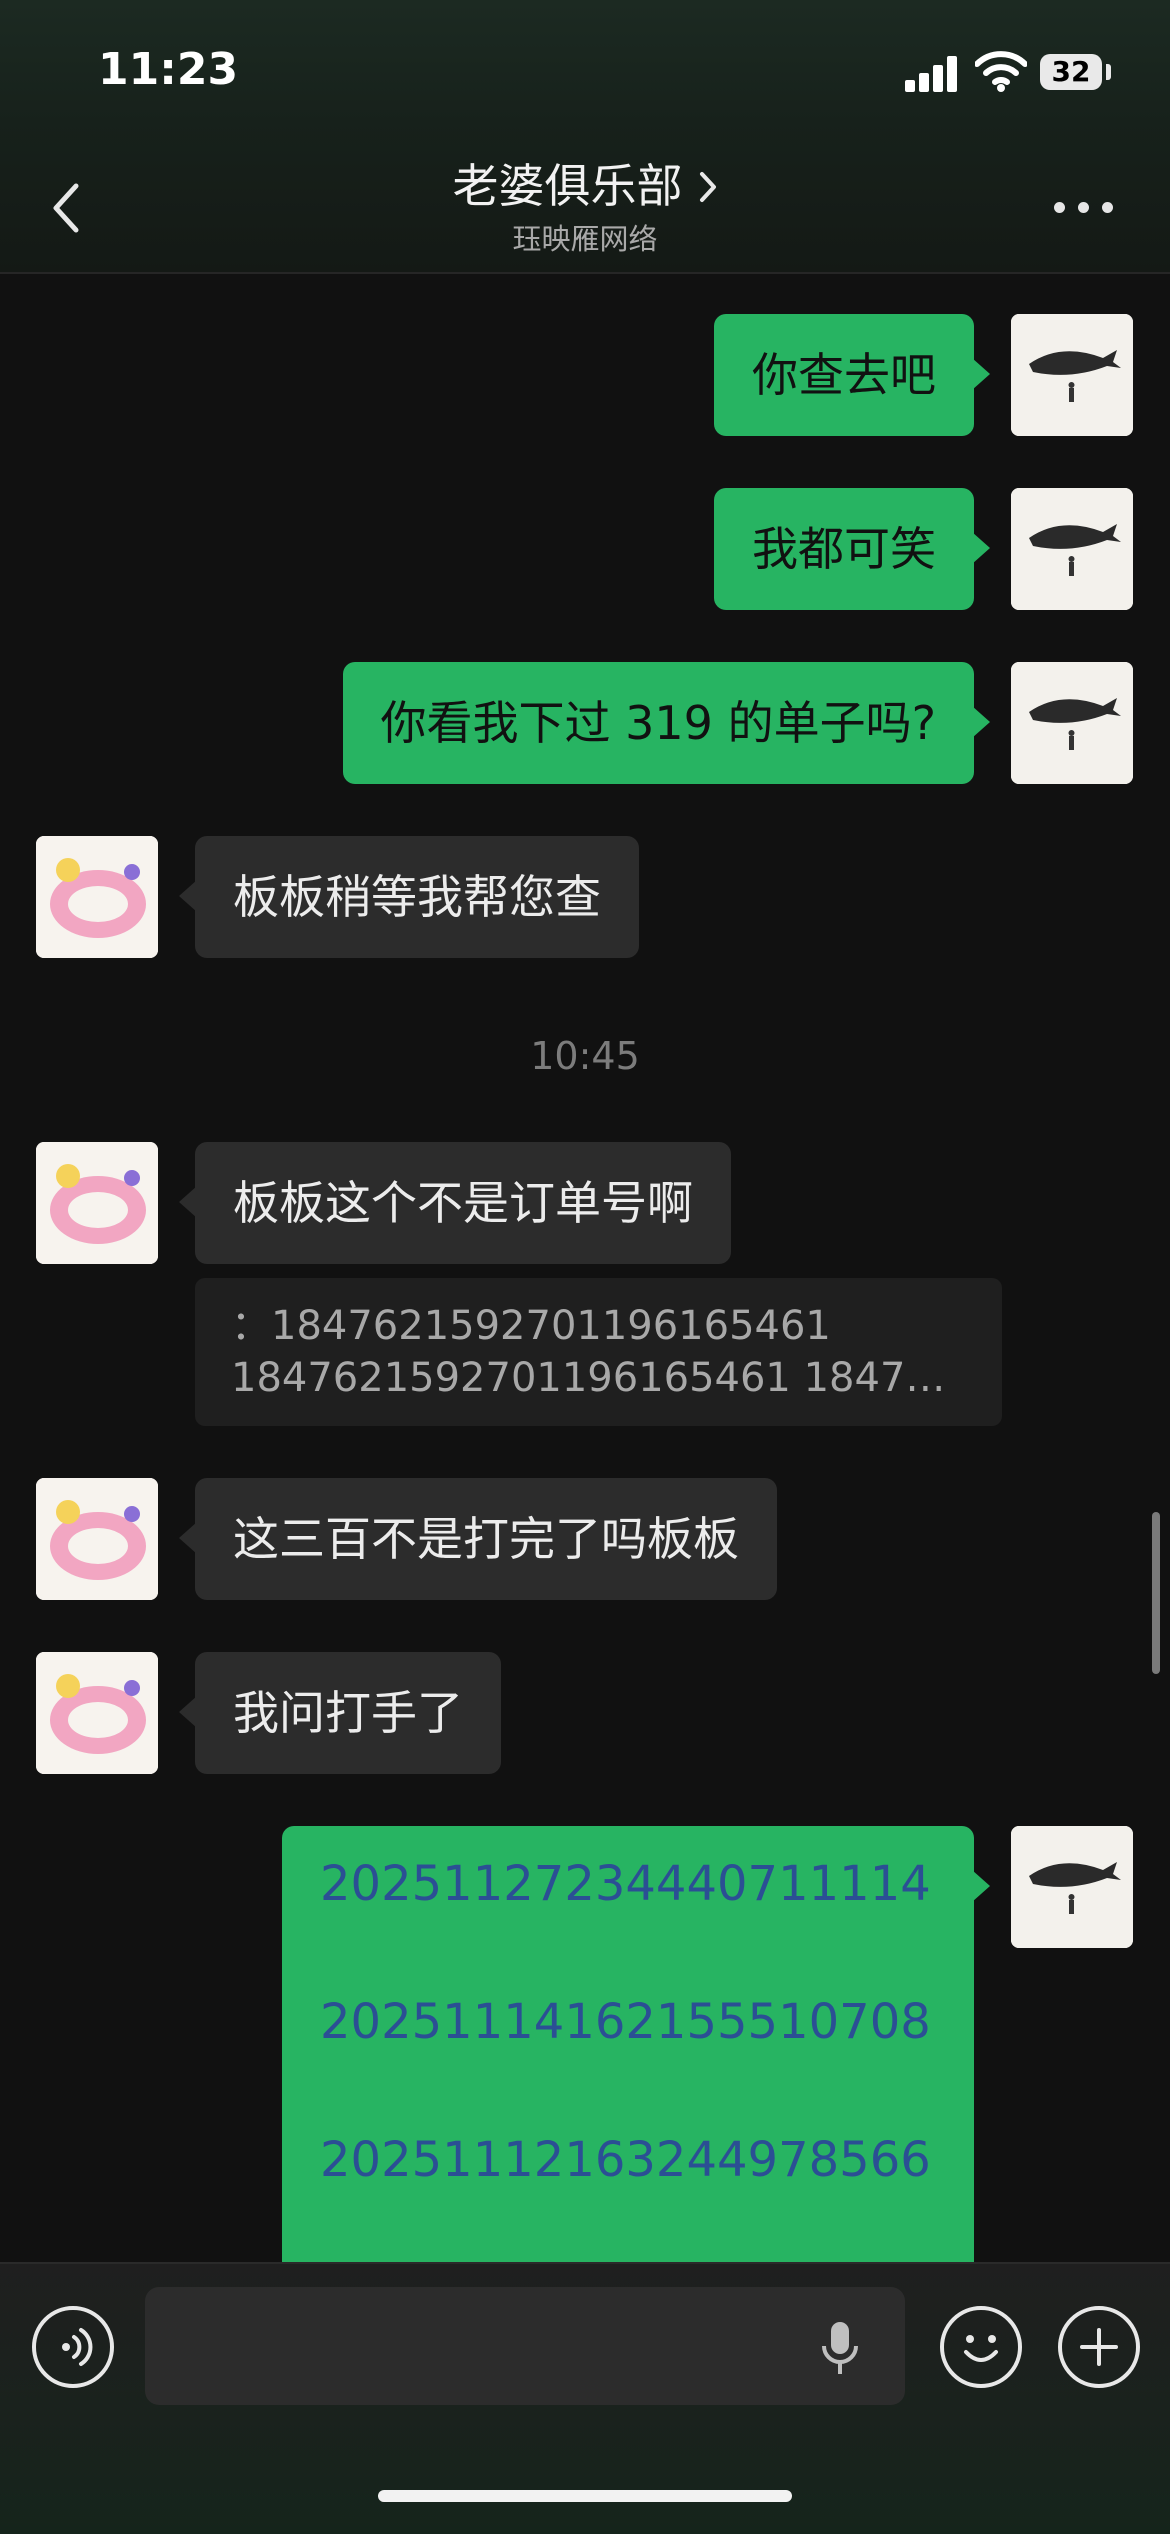 This screenshot has height=2534, width=1170. I want to click on message-bubble-contact: 我问打手了, so click(340, 1713).